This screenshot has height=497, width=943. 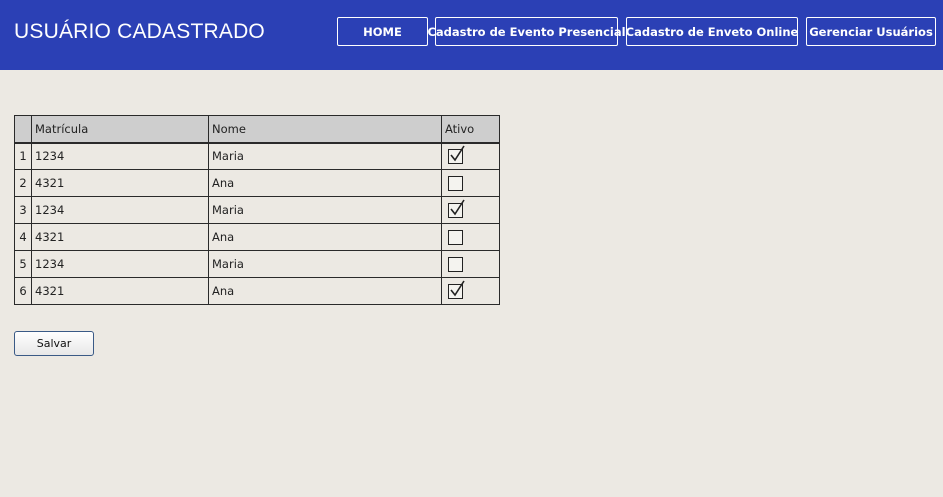 What do you see at coordinates (325, 129) in the screenshot?
I see `nome-column-header: Nome` at bounding box center [325, 129].